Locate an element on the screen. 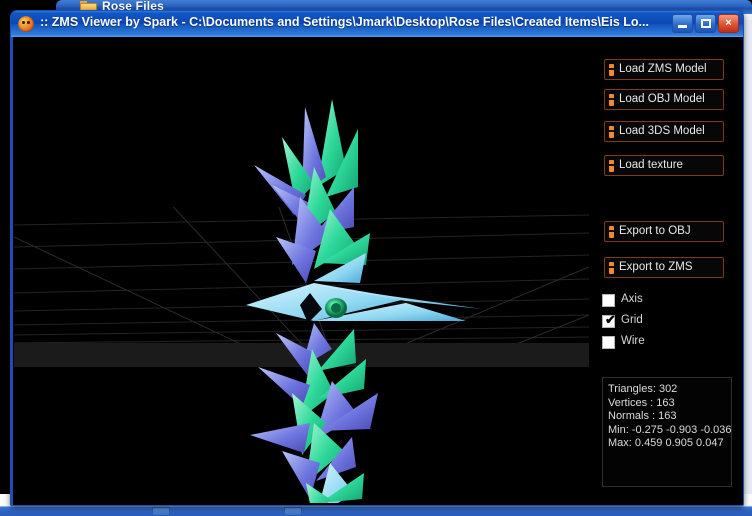 The image size is (752, 516). maximize-button is located at coordinates (705, 23).